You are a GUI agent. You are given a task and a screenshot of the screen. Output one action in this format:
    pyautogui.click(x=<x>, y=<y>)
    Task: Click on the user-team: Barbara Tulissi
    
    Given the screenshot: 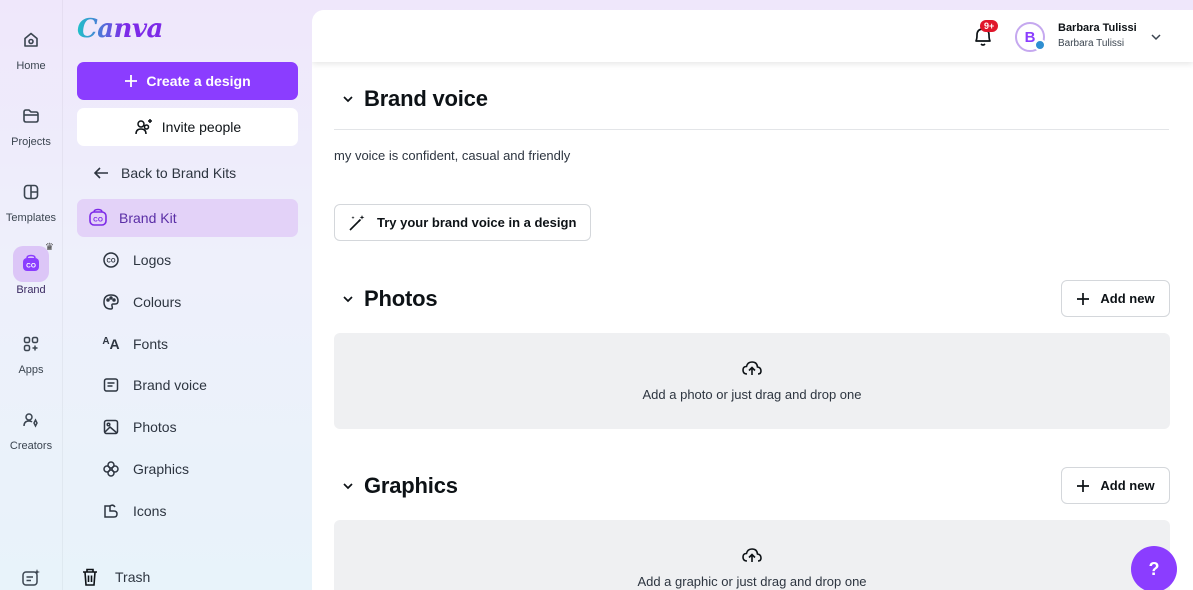 What is the action you would take?
    pyautogui.click(x=1091, y=43)
    